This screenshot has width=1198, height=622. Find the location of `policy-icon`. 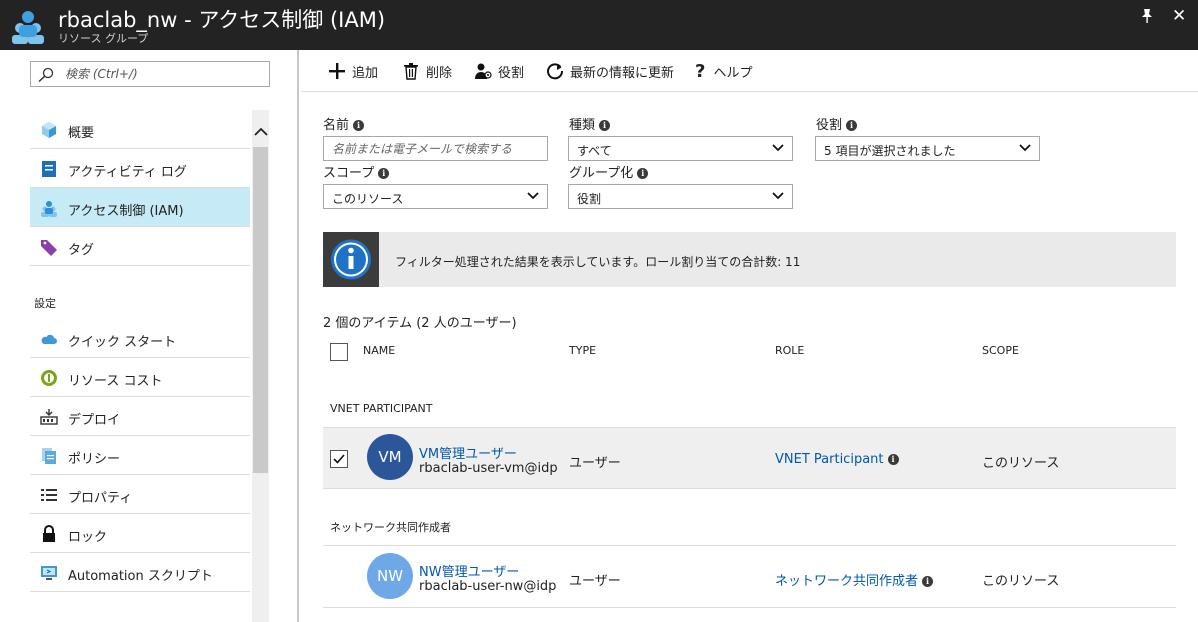

policy-icon is located at coordinates (49, 456).